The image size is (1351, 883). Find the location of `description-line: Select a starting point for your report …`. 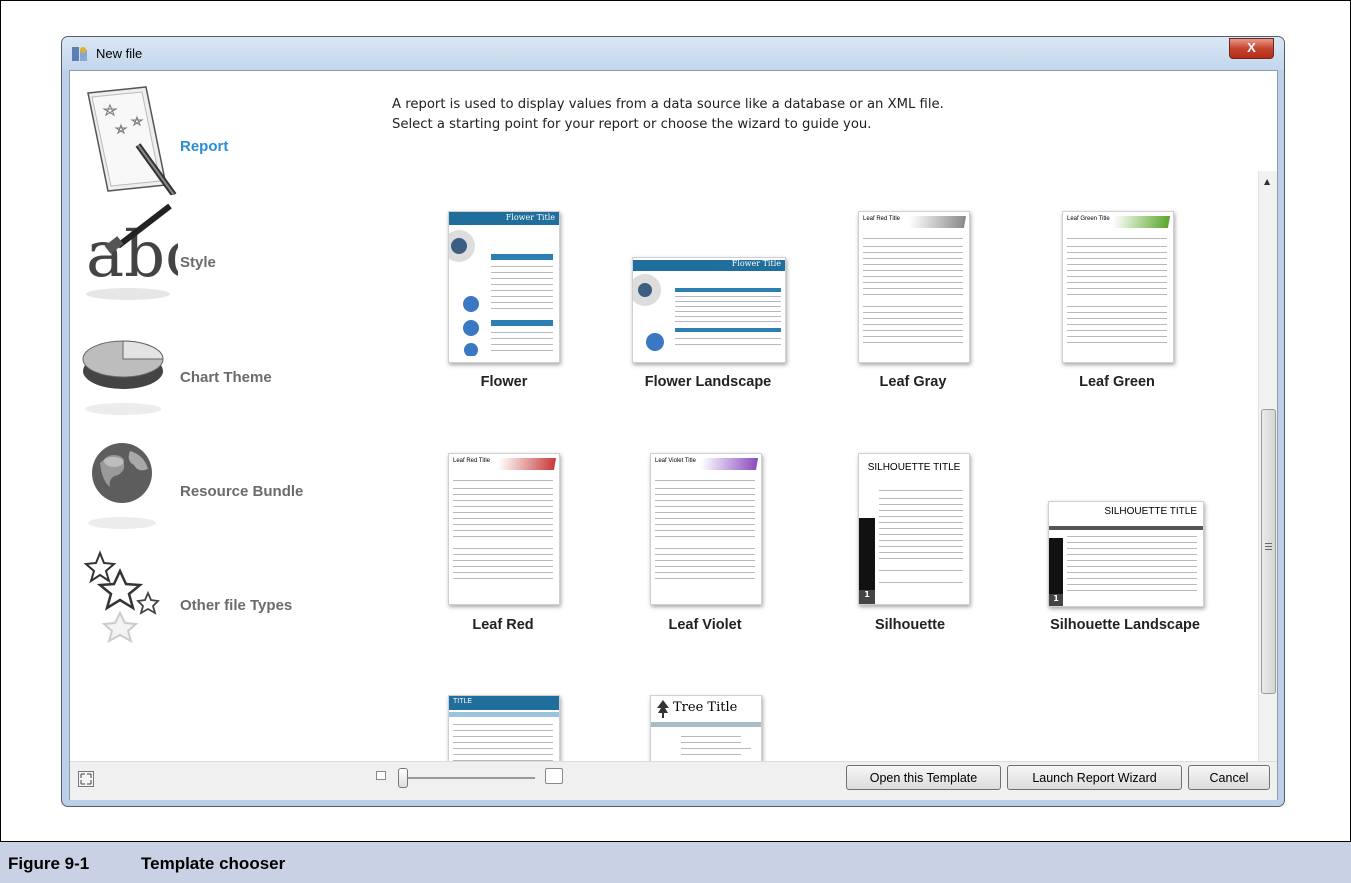

description-line: Select a starting point for your report … is located at coordinates (632, 124).